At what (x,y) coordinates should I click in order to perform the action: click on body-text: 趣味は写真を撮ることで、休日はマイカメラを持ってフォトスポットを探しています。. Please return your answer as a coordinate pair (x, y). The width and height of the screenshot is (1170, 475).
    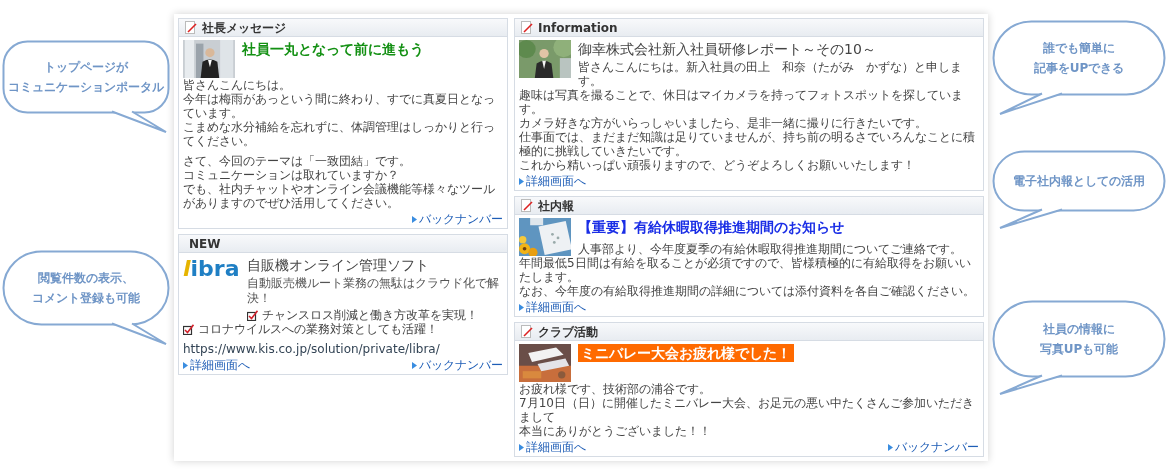
    Looking at the image, I should click on (741, 102).